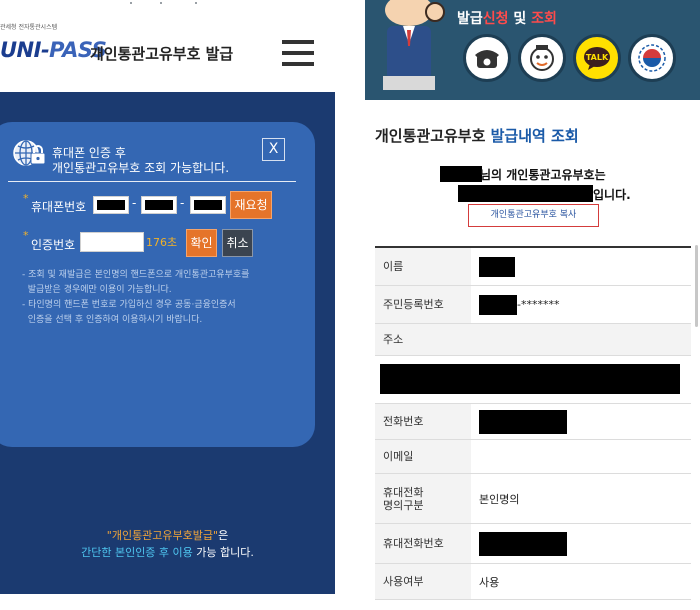 The height and width of the screenshot is (610, 700). I want to click on mobile-value, so click(585, 543).